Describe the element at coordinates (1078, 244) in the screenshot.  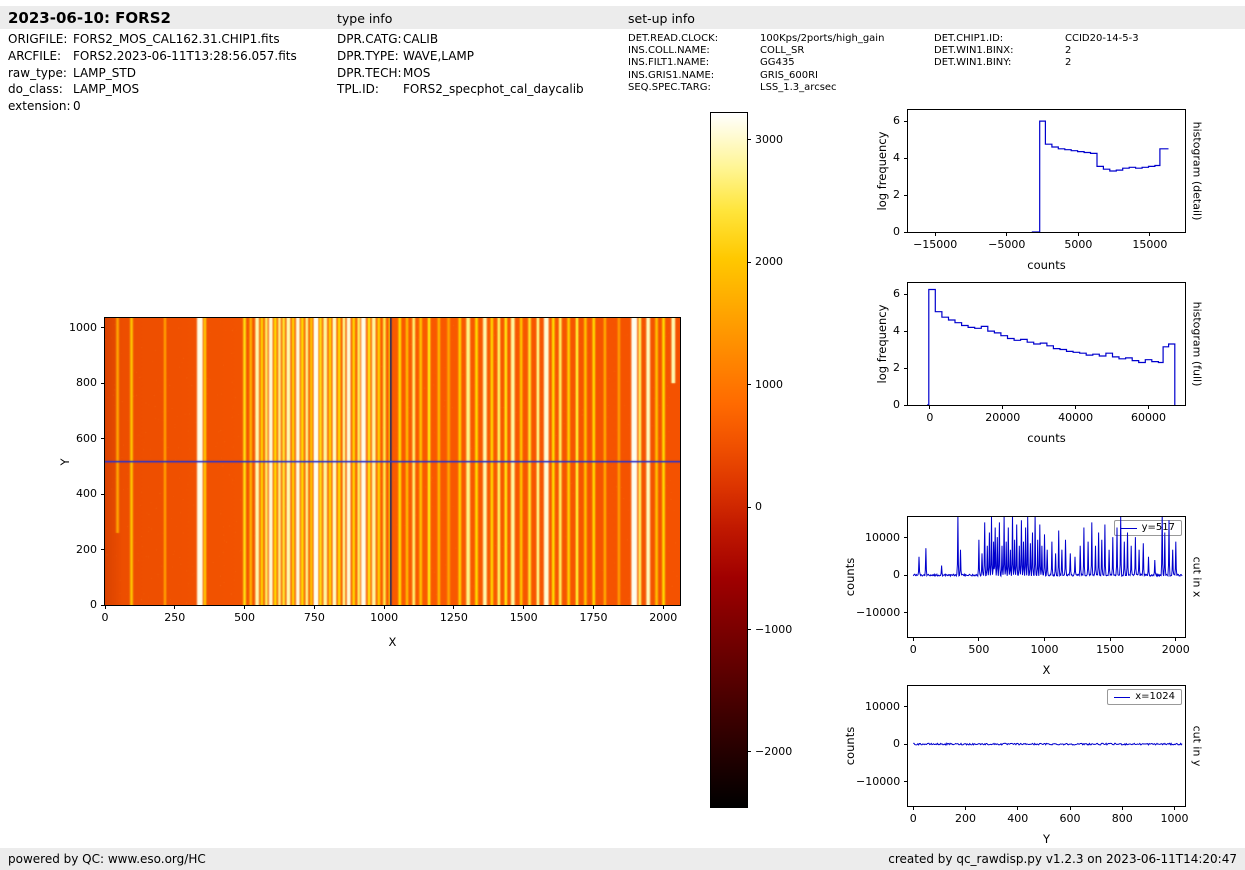
I see `x-tick-label: 5000` at that location.